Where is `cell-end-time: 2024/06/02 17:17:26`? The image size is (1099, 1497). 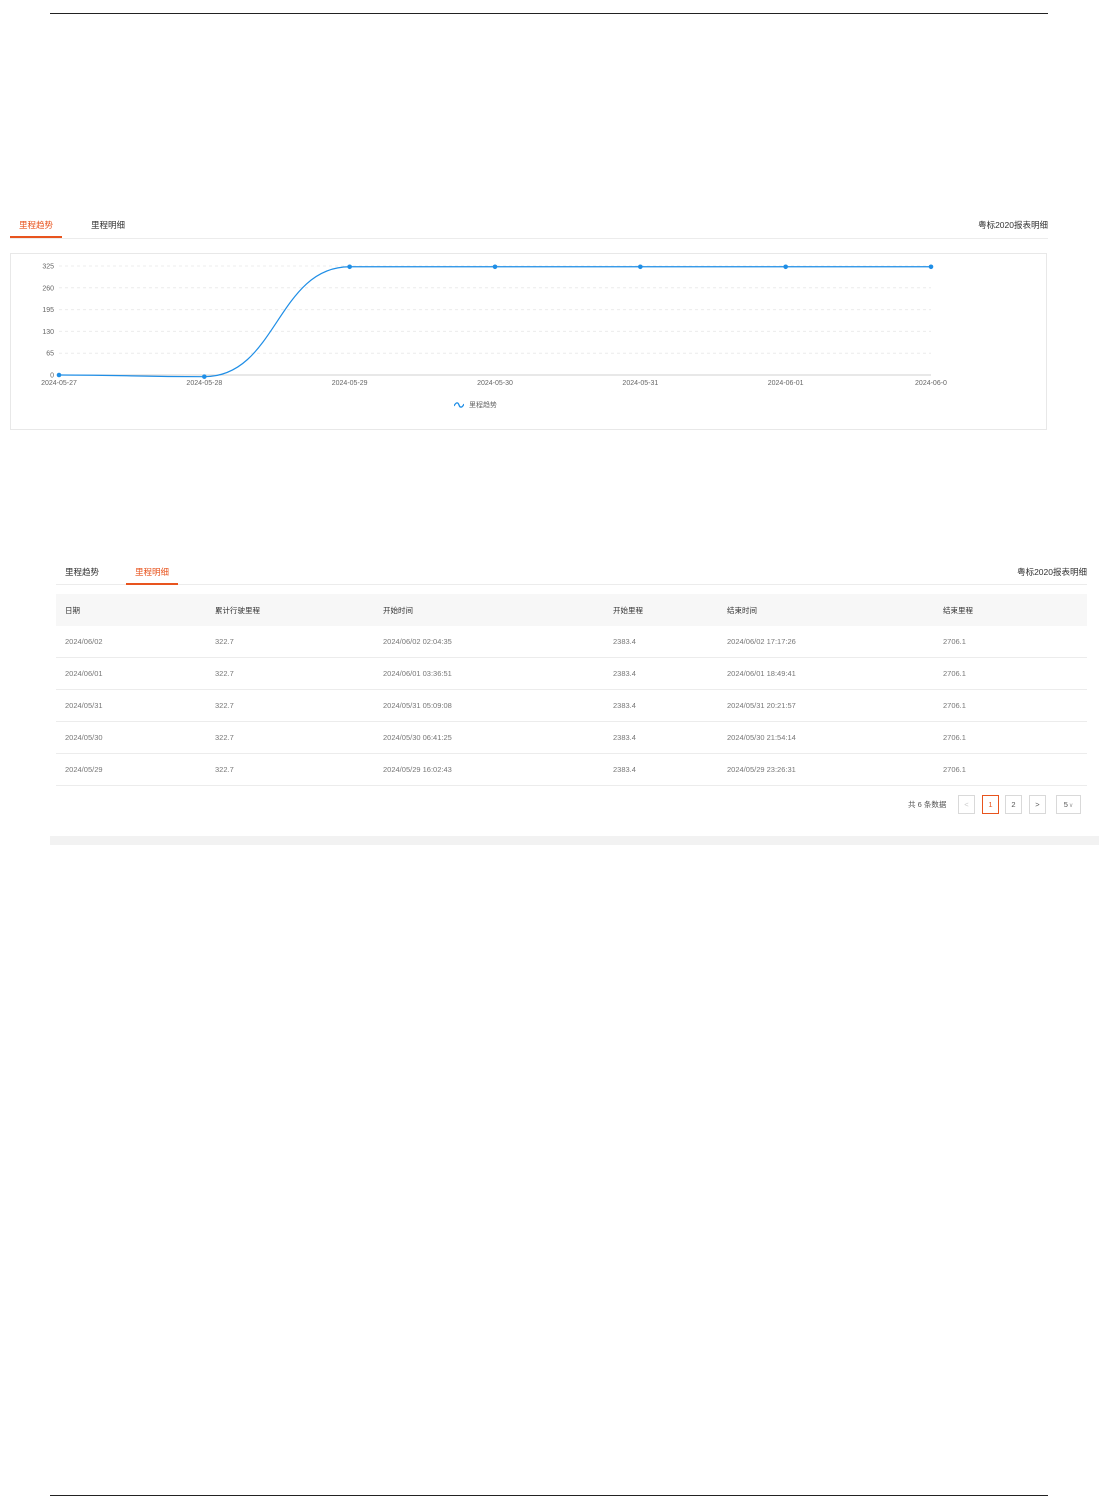 cell-end-time: 2024/06/02 17:17:26 is located at coordinates (826, 642).